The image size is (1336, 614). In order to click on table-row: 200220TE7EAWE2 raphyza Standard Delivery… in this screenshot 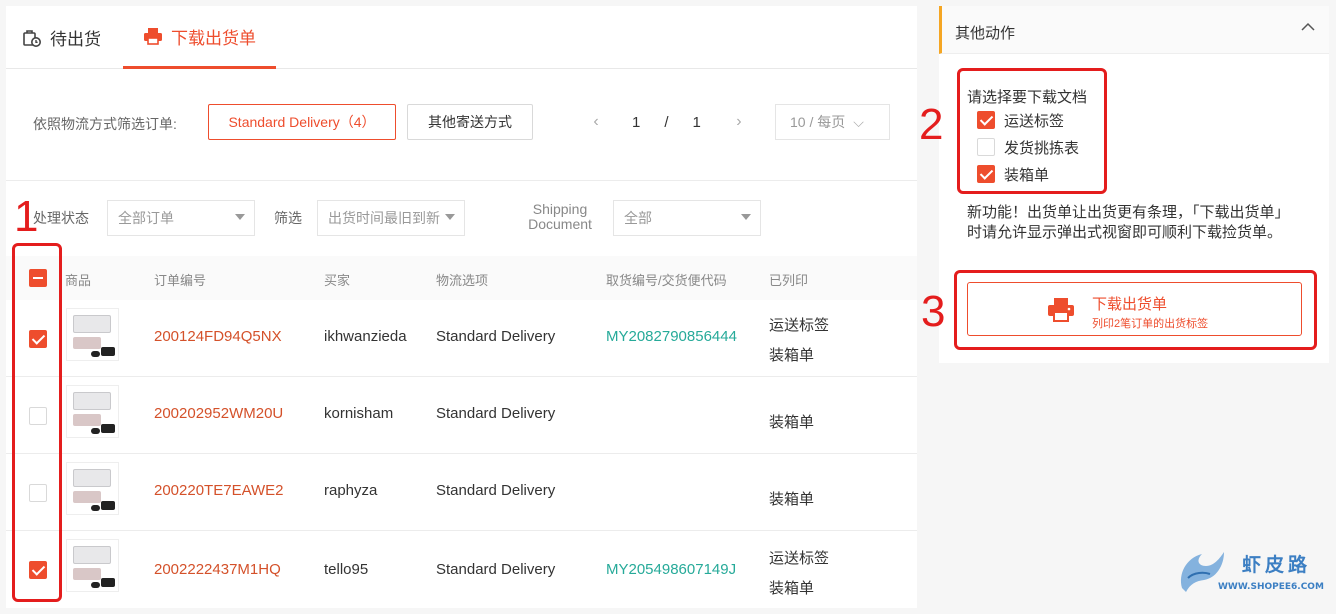, I will do `click(461, 492)`.